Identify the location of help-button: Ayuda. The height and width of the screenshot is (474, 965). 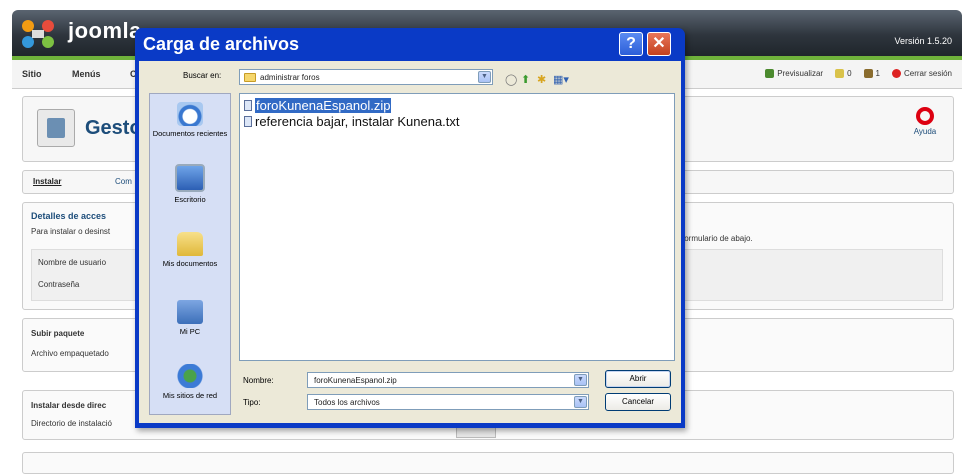
(925, 121).